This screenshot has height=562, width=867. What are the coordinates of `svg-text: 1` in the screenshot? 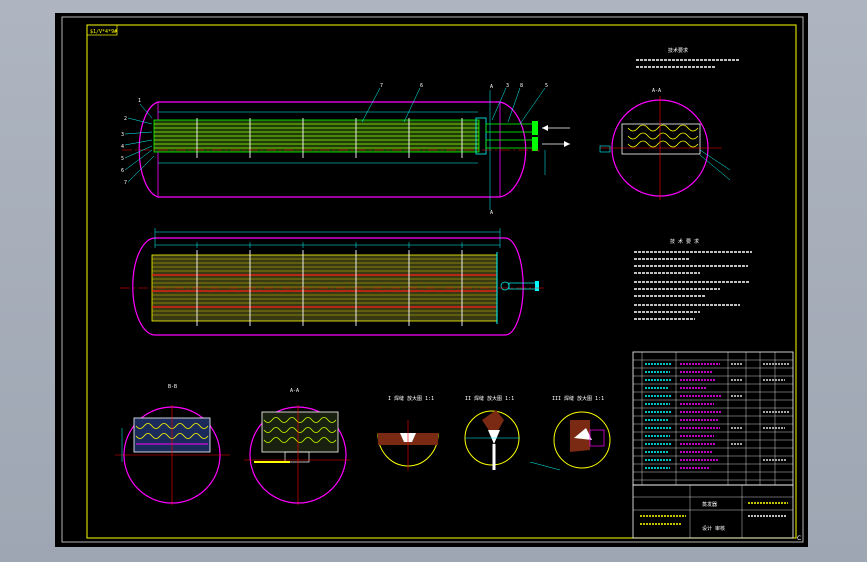 It's located at (139, 101).